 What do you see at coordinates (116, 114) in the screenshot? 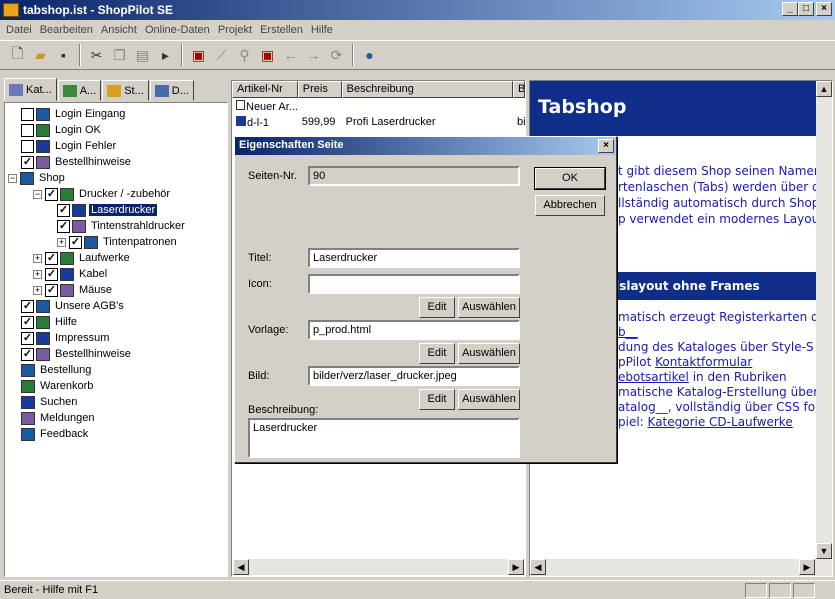
I see `tree-item: Login Eingang` at bounding box center [116, 114].